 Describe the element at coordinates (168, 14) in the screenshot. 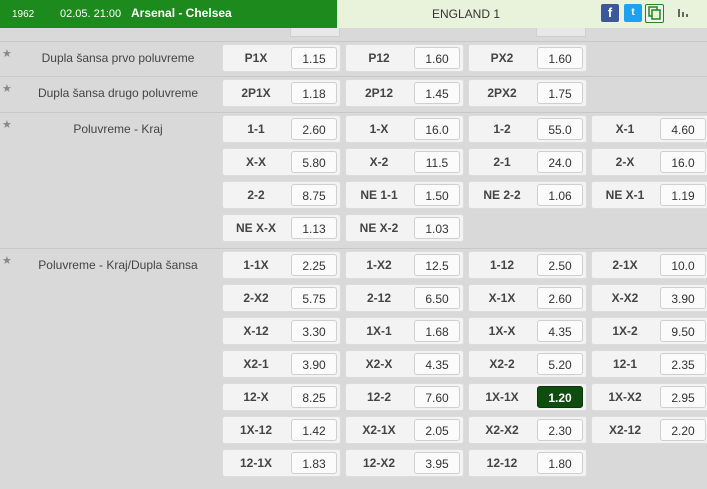

I see `match-info-bar: 1962 02.05. 21:00 Arsenal - Chelsea` at that location.